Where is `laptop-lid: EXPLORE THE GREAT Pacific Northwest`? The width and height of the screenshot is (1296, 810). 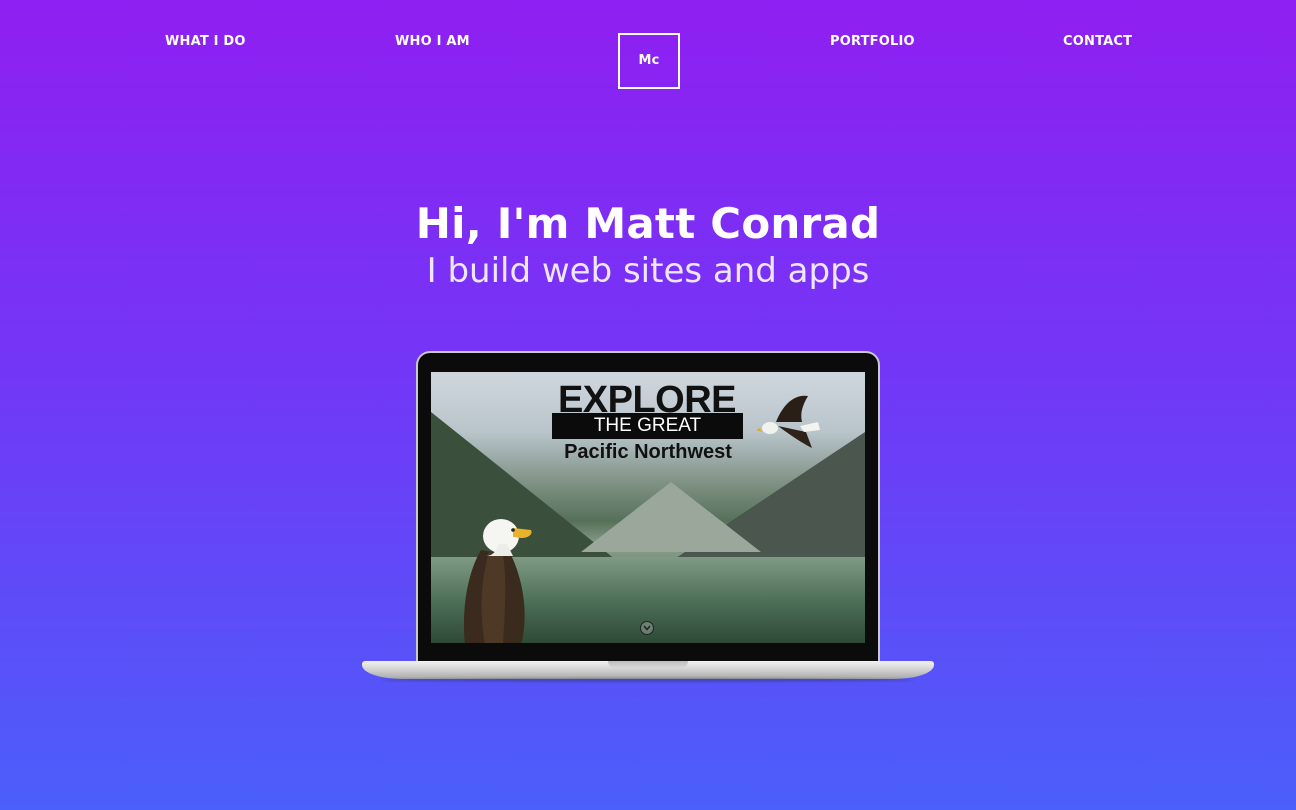 laptop-lid: EXPLORE THE GREAT Pacific Northwest is located at coordinates (648, 507).